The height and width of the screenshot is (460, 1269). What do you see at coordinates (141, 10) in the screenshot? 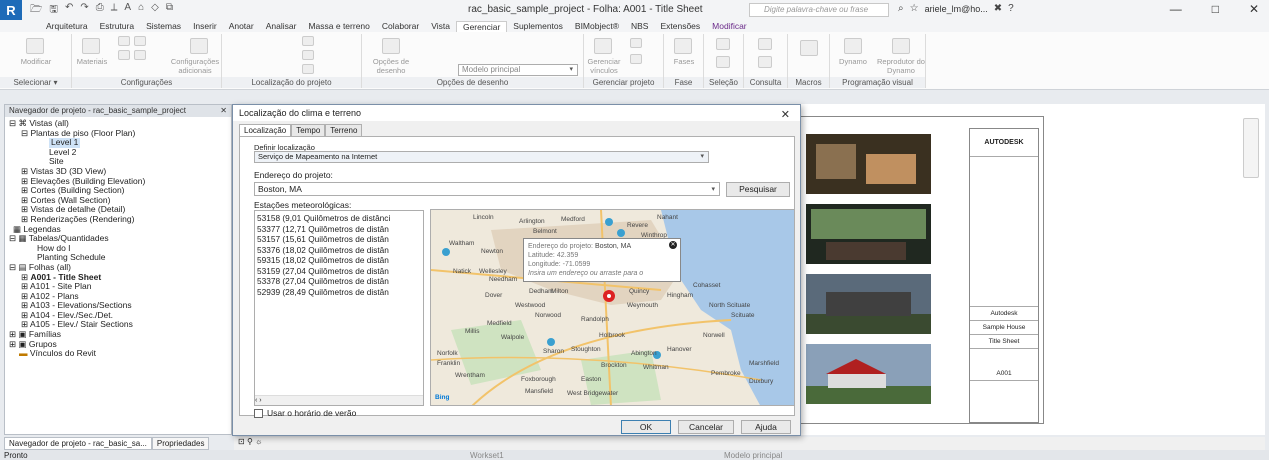
I see `3d-view-icon: ⌂` at bounding box center [141, 10].